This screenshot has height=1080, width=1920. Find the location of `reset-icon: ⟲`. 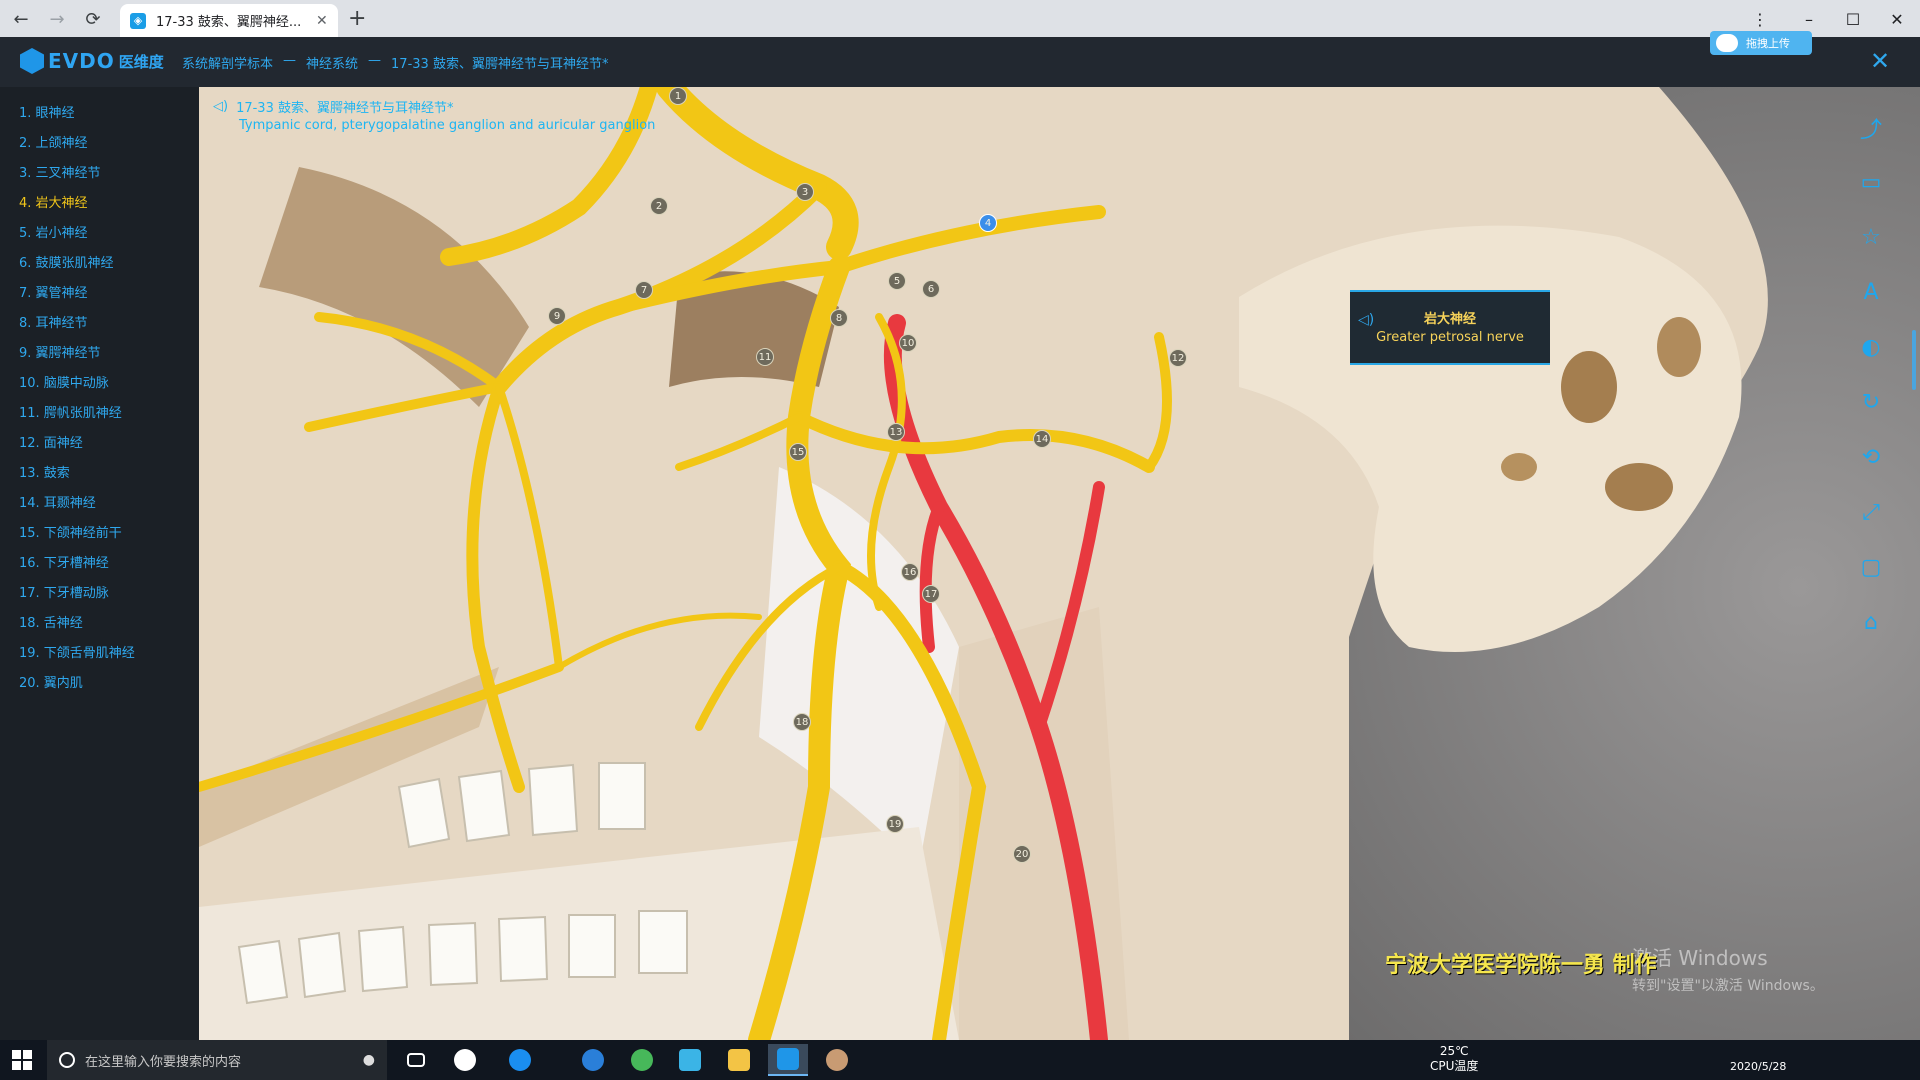

reset-icon: ⟲ is located at coordinates (1871, 457).